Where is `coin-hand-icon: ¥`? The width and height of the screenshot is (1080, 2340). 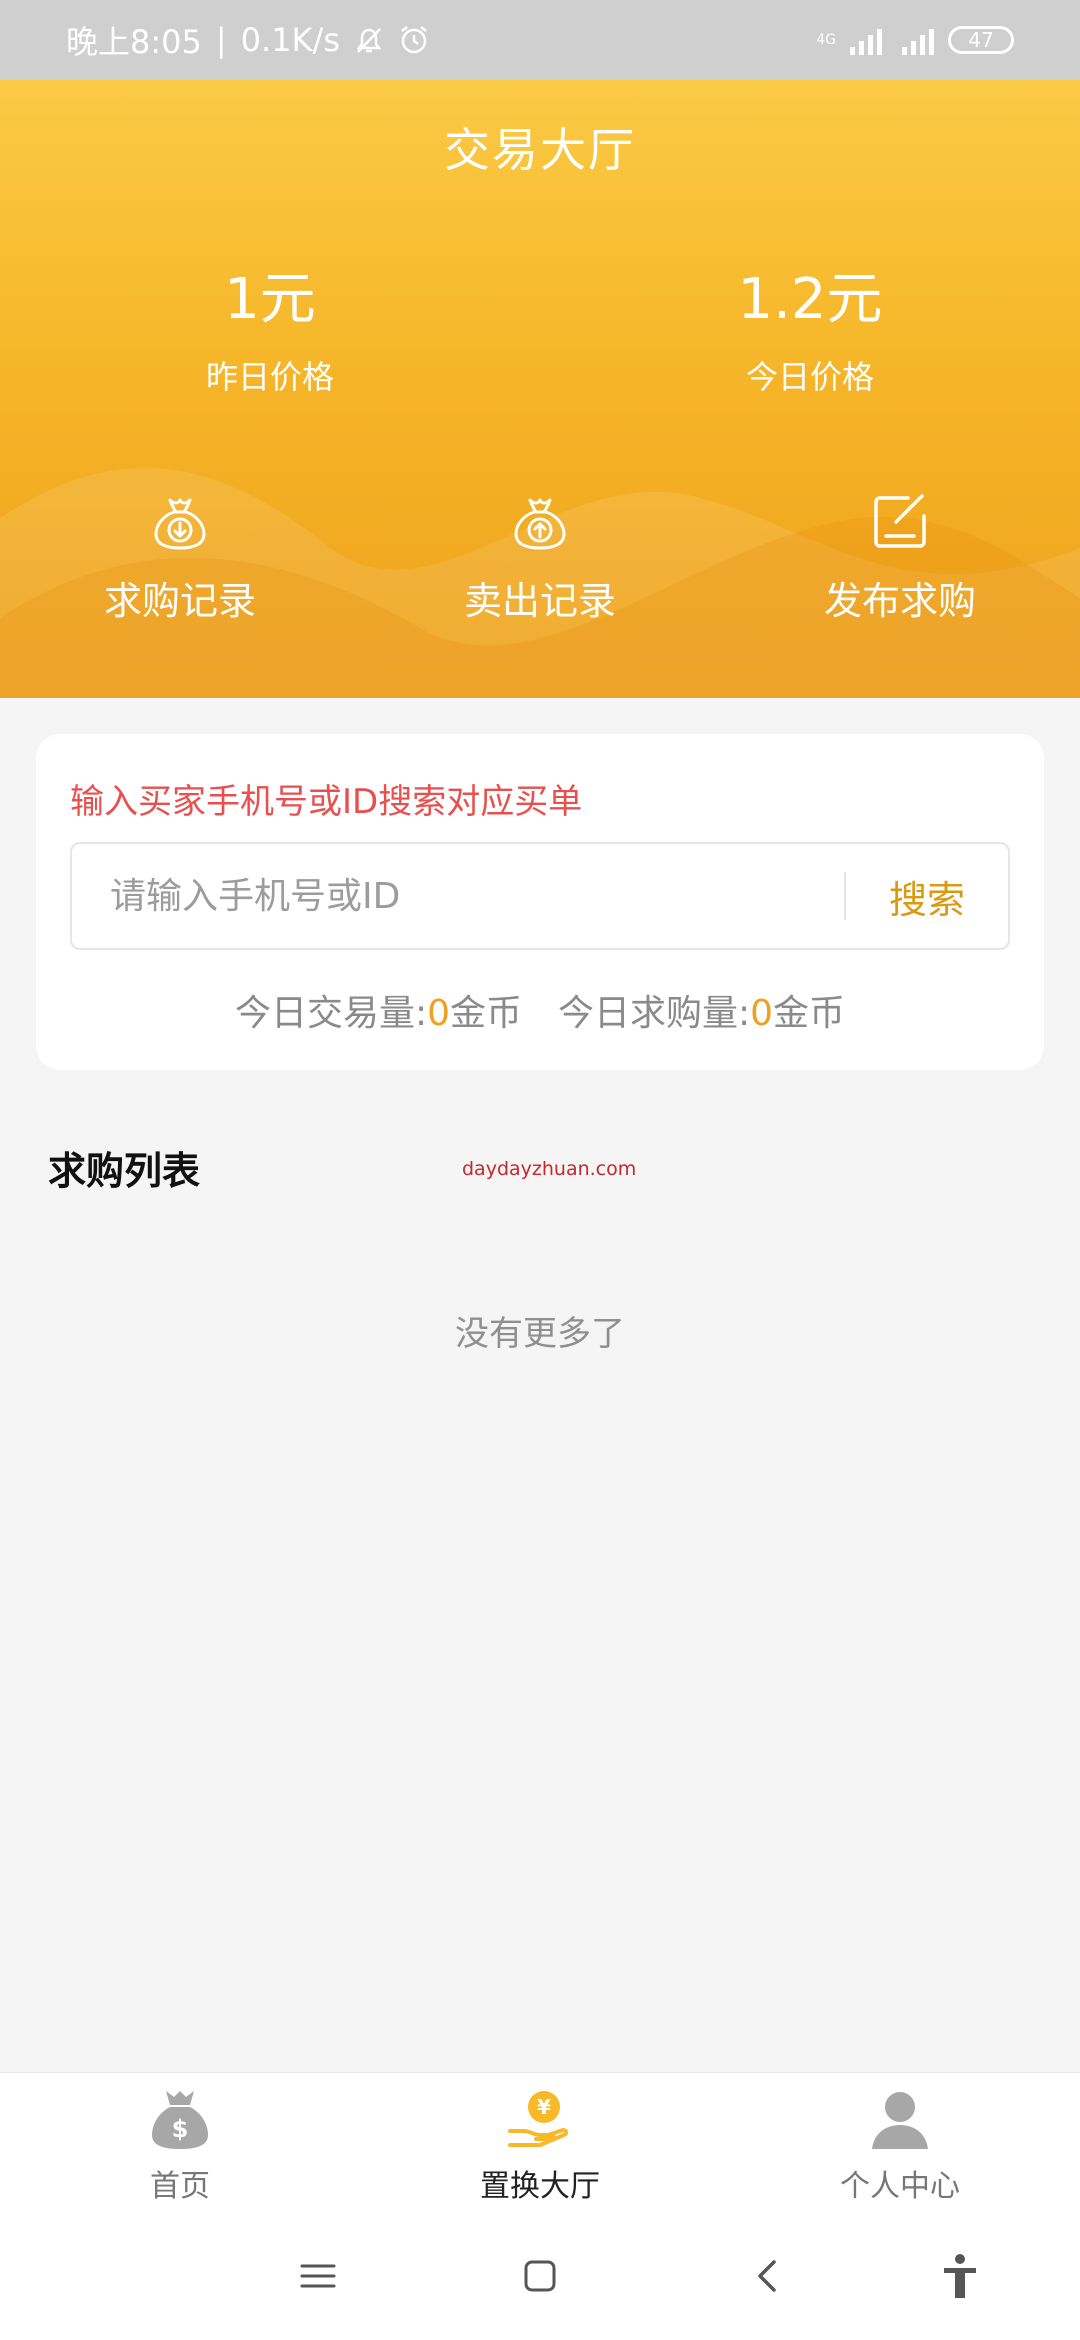 coin-hand-icon: ¥ is located at coordinates (538, 2119).